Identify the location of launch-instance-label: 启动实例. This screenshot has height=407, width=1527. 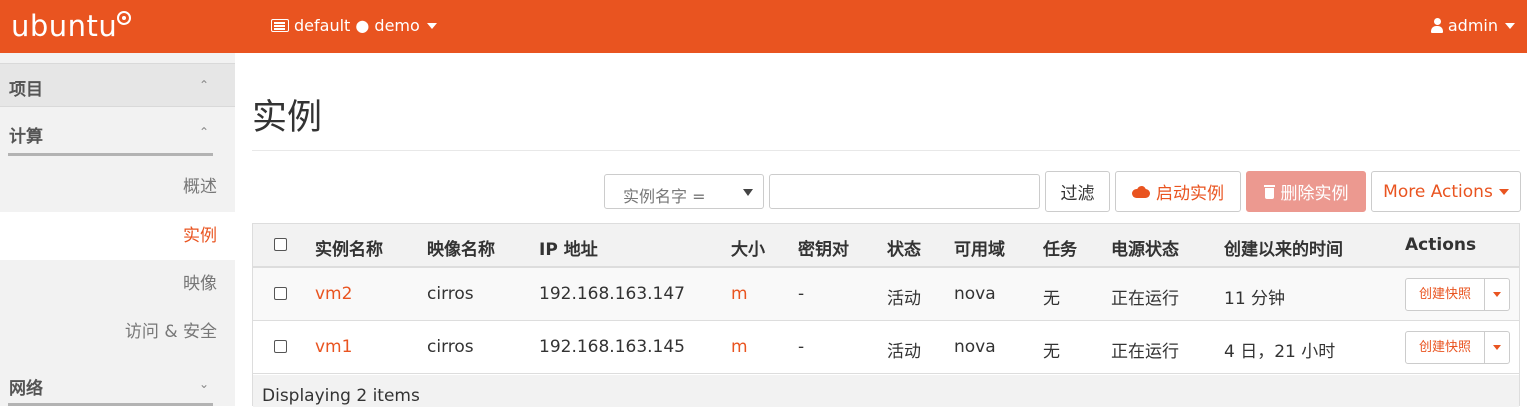
(1190, 194).